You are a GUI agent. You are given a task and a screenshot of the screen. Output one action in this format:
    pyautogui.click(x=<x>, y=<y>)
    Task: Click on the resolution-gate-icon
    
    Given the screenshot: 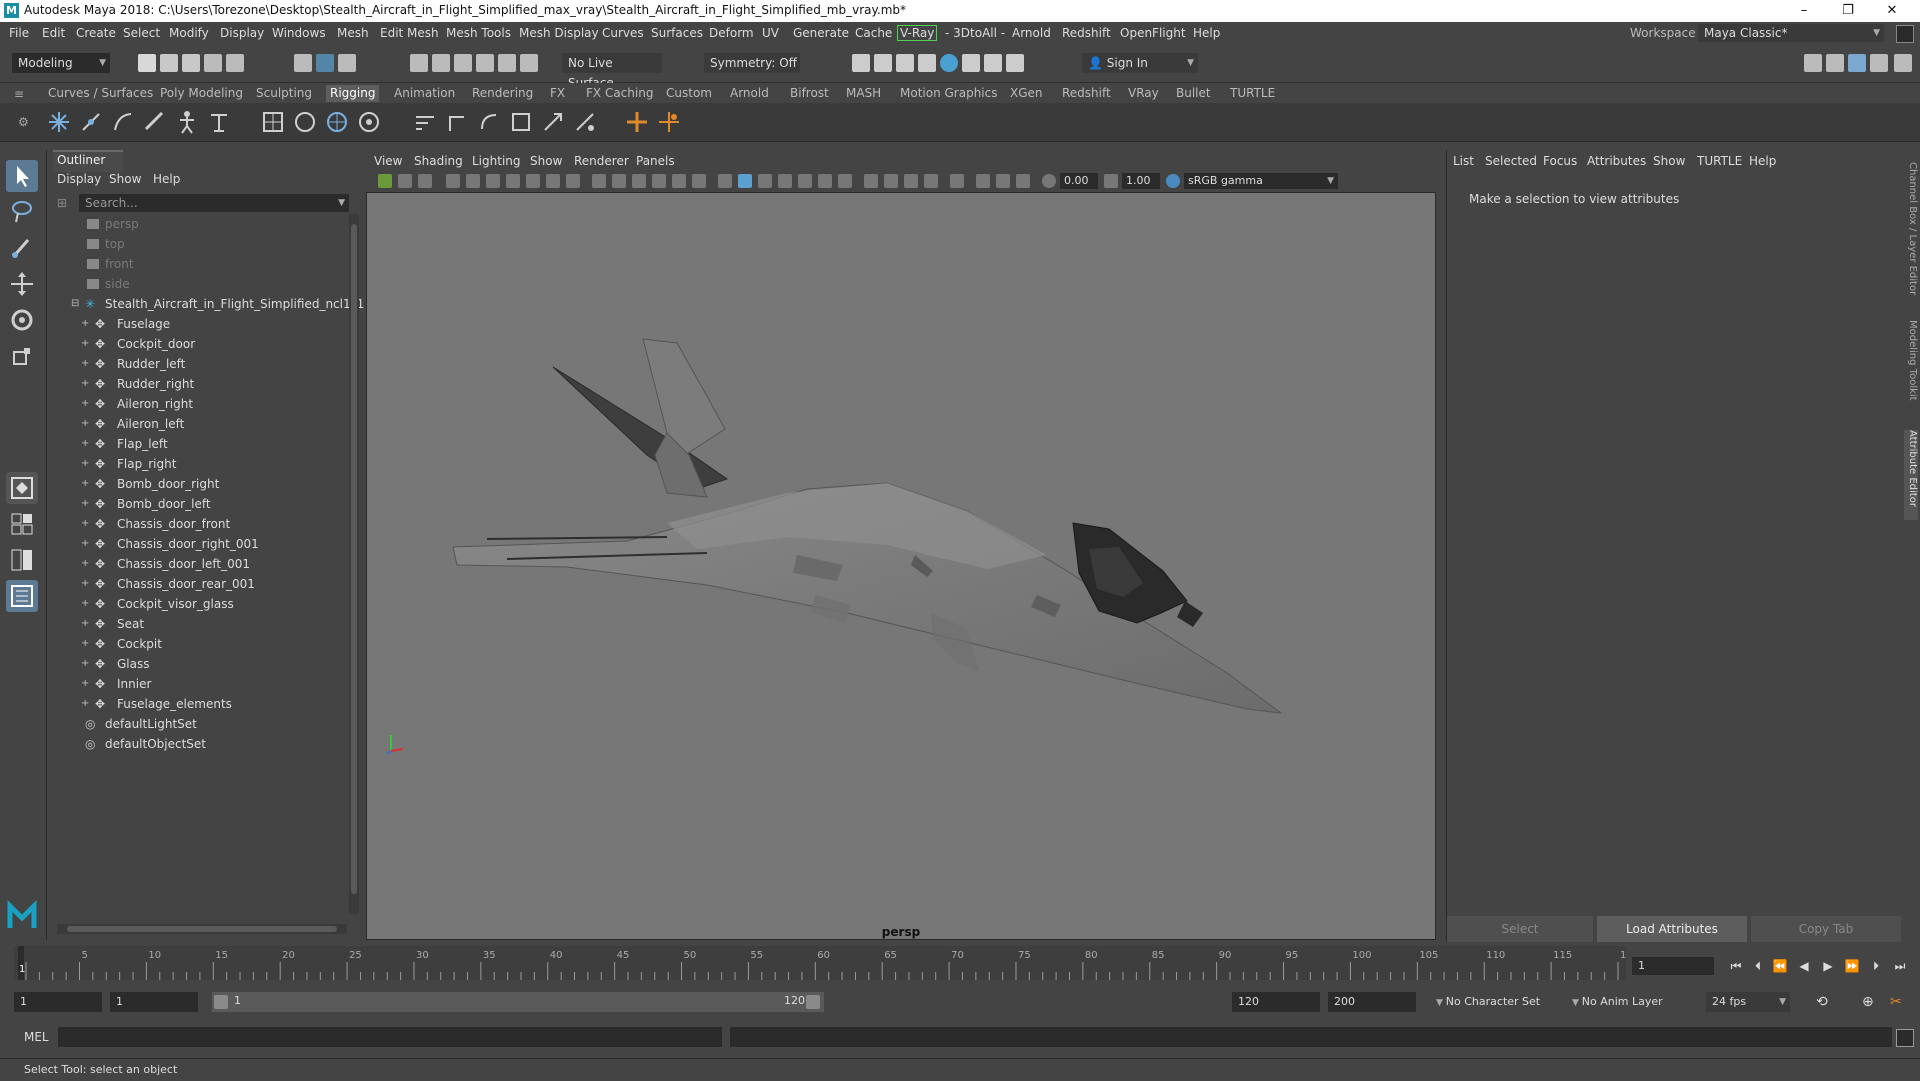 What is the action you would take?
    pyautogui.click(x=639, y=181)
    